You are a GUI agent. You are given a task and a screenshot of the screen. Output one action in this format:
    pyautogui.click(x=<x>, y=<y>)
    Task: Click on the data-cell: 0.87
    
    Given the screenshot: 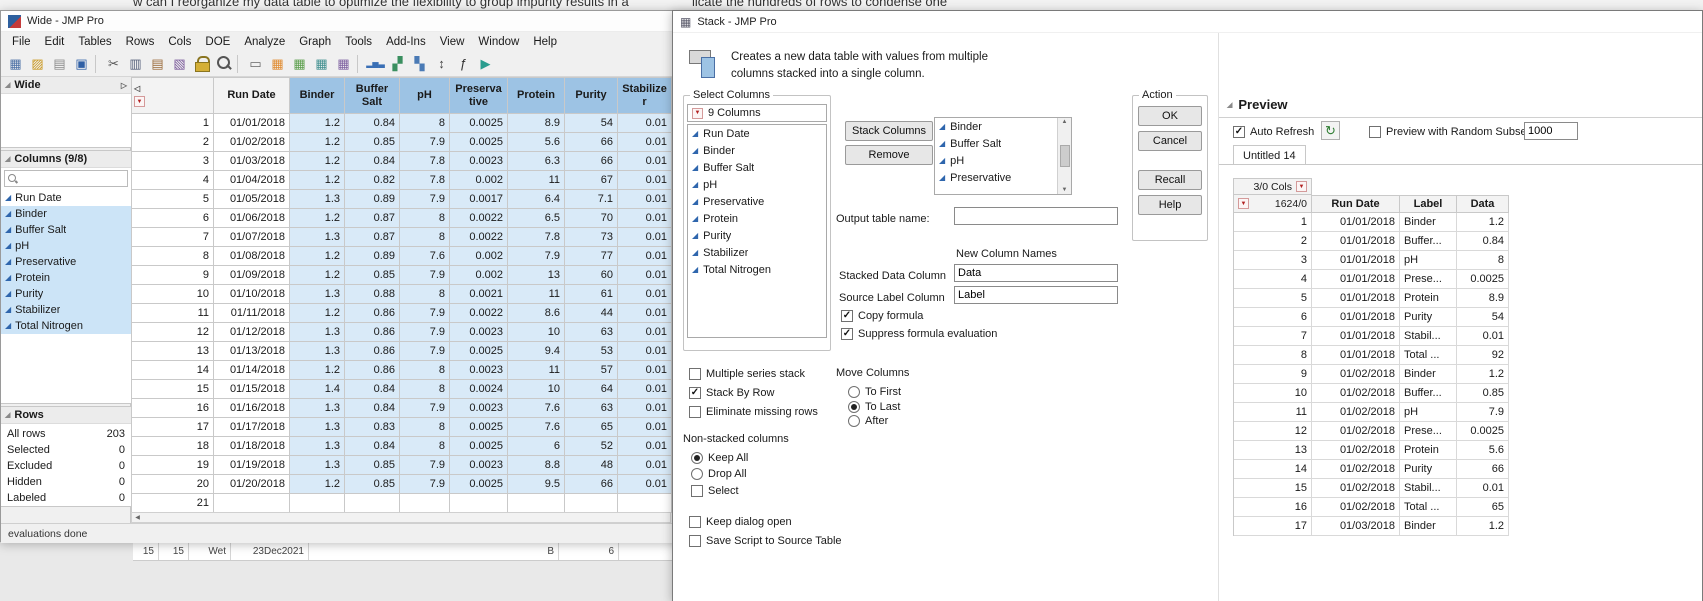 What is the action you would take?
    pyautogui.click(x=372, y=218)
    